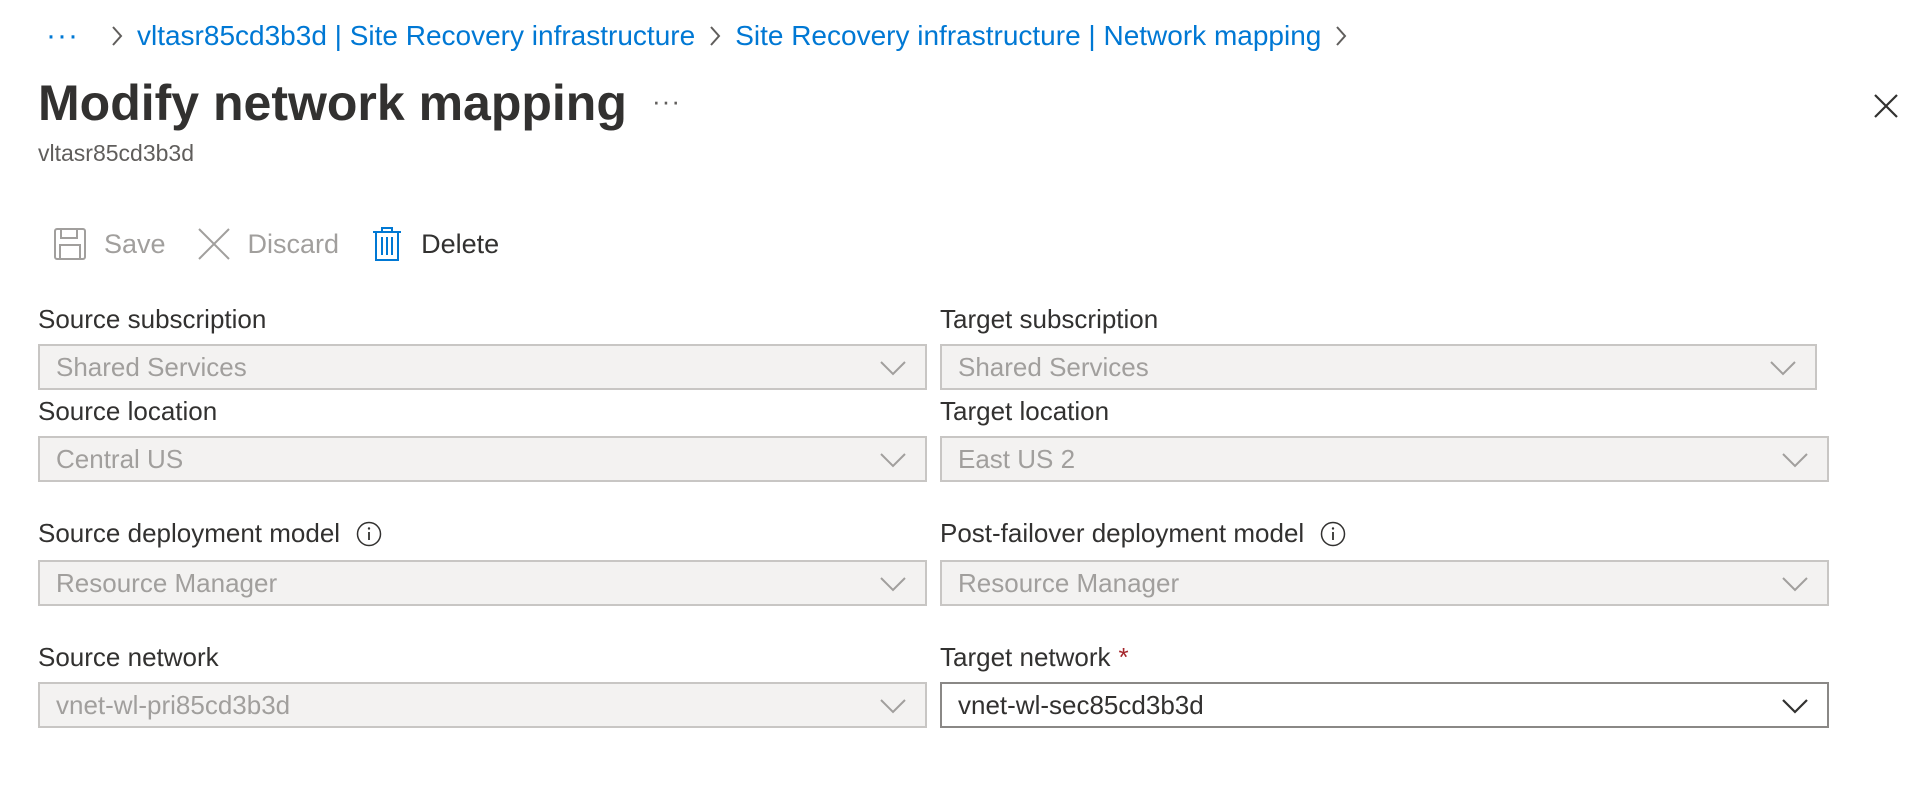 Image resolution: width=1924 pixels, height=810 pixels. What do you see at coordinates (387, 244) in the screenshot?
I see `trash-icon` at bounding box center [387, 244].